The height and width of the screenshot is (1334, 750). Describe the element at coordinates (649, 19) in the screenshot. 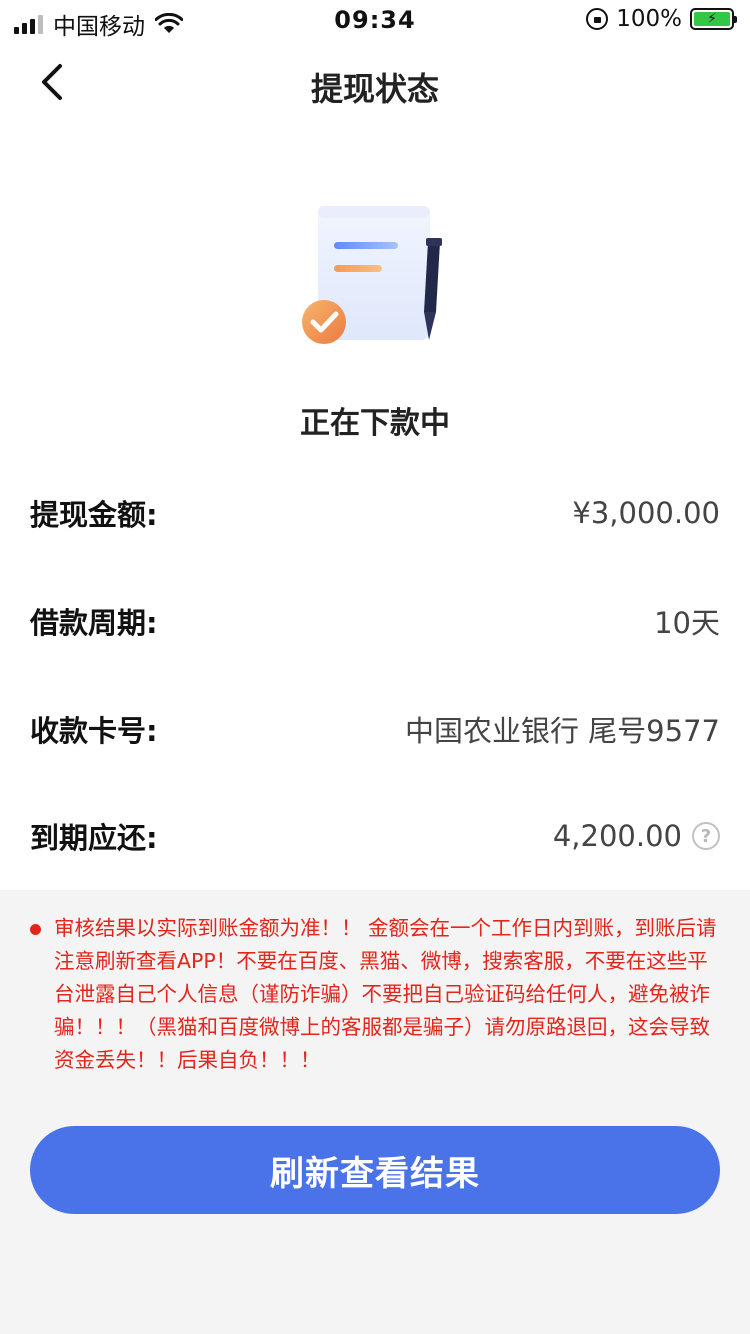

I see `battery-percent: 100%` at that location.